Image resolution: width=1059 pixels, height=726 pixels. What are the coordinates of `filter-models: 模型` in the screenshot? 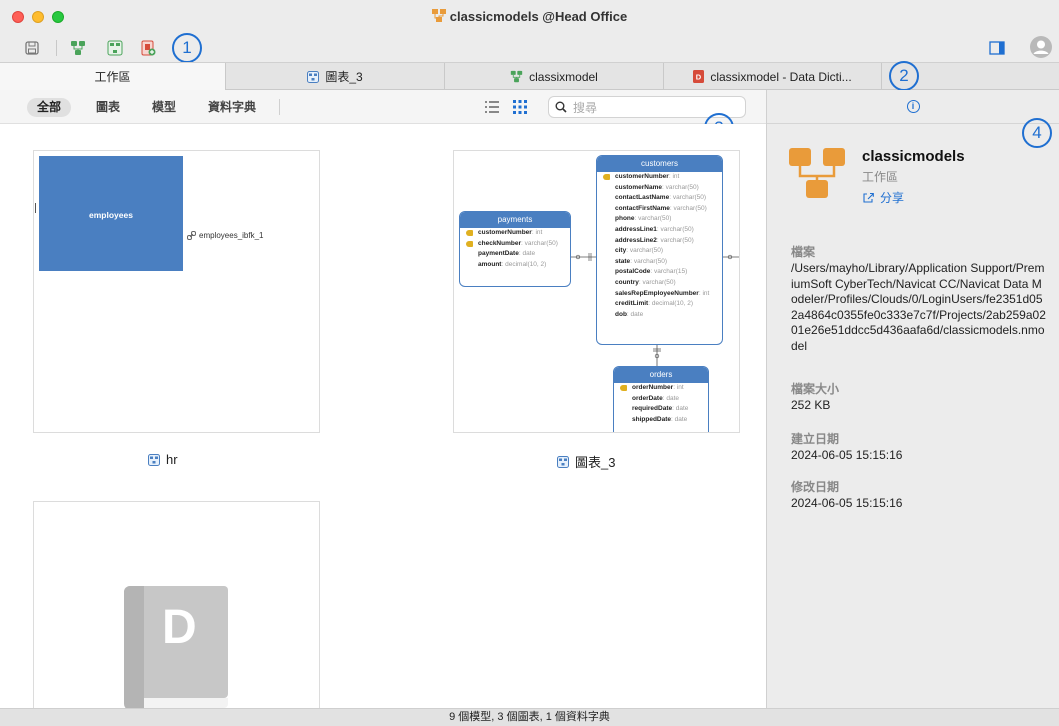 It's located at (164, 107).